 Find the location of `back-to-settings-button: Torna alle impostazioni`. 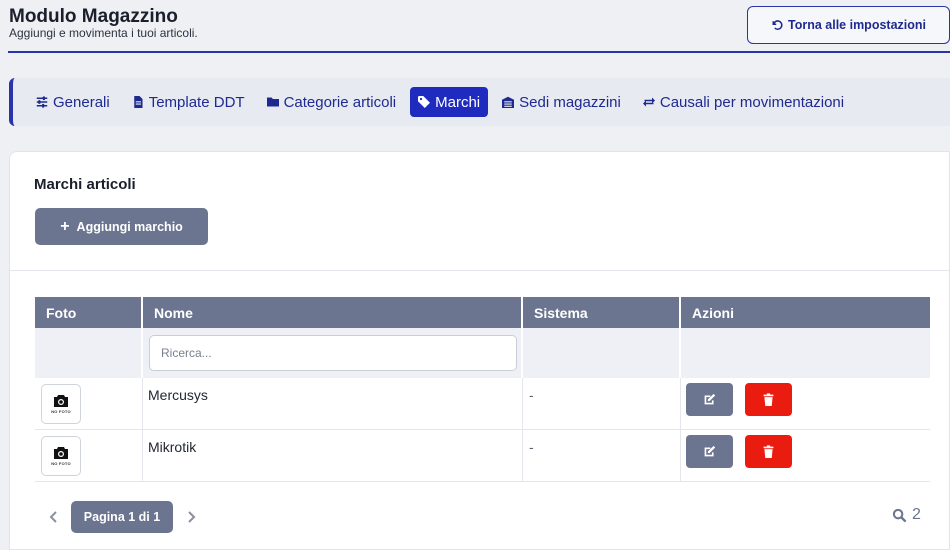

back-to-settings-button: Torna alle impostazioni is located at coordinates (848, 25).